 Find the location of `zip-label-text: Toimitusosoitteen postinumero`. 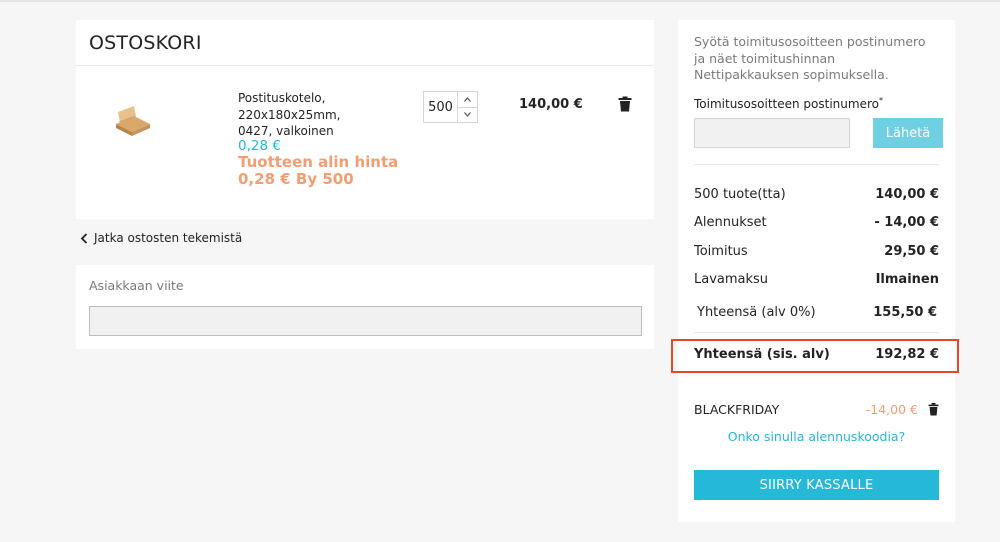

zip-label-text: Toimitusosoitteen postinumero is located at coordinates (786, 104).